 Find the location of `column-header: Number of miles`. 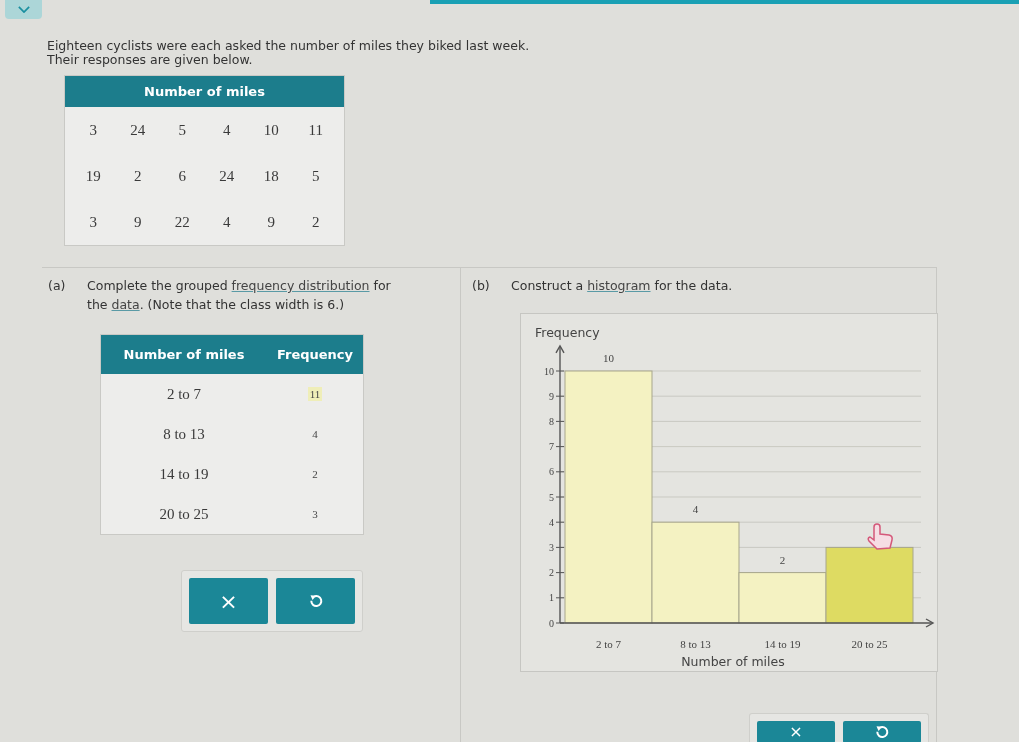

column-header: Number of miles is located at coordinates (184, 354).